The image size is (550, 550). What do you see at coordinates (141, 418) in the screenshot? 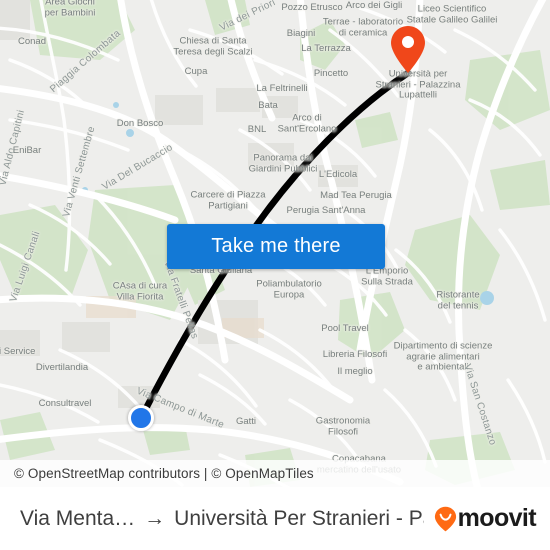
I see `origin-dot-marker` at bounding box center [141, 418].